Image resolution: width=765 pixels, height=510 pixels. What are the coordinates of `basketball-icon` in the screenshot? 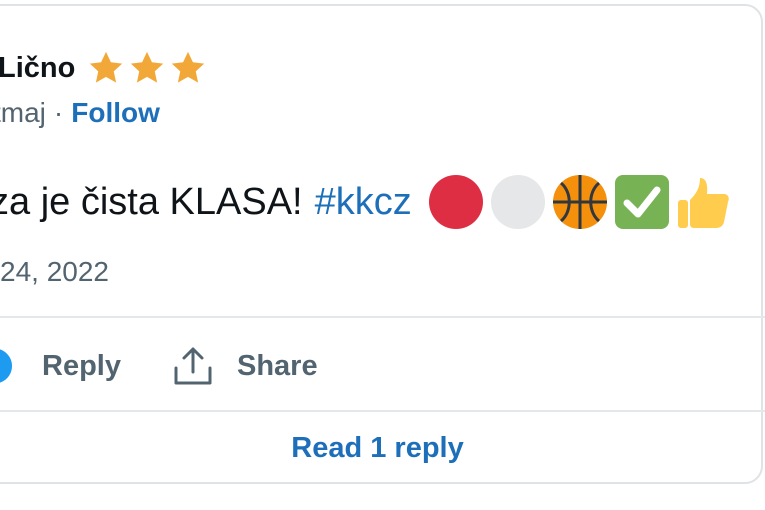 It's located at (579, 202).